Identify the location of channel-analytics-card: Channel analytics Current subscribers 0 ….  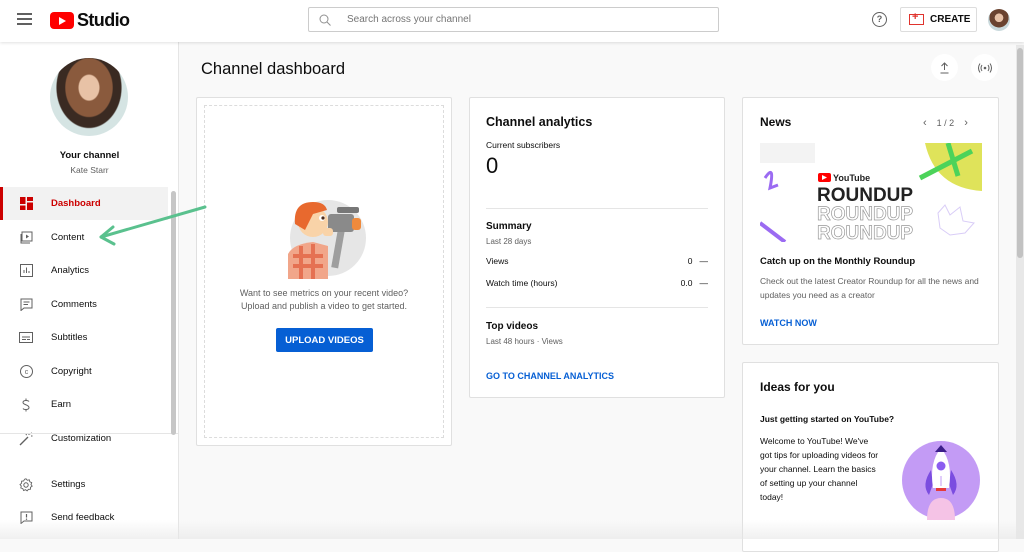
(597, 247).